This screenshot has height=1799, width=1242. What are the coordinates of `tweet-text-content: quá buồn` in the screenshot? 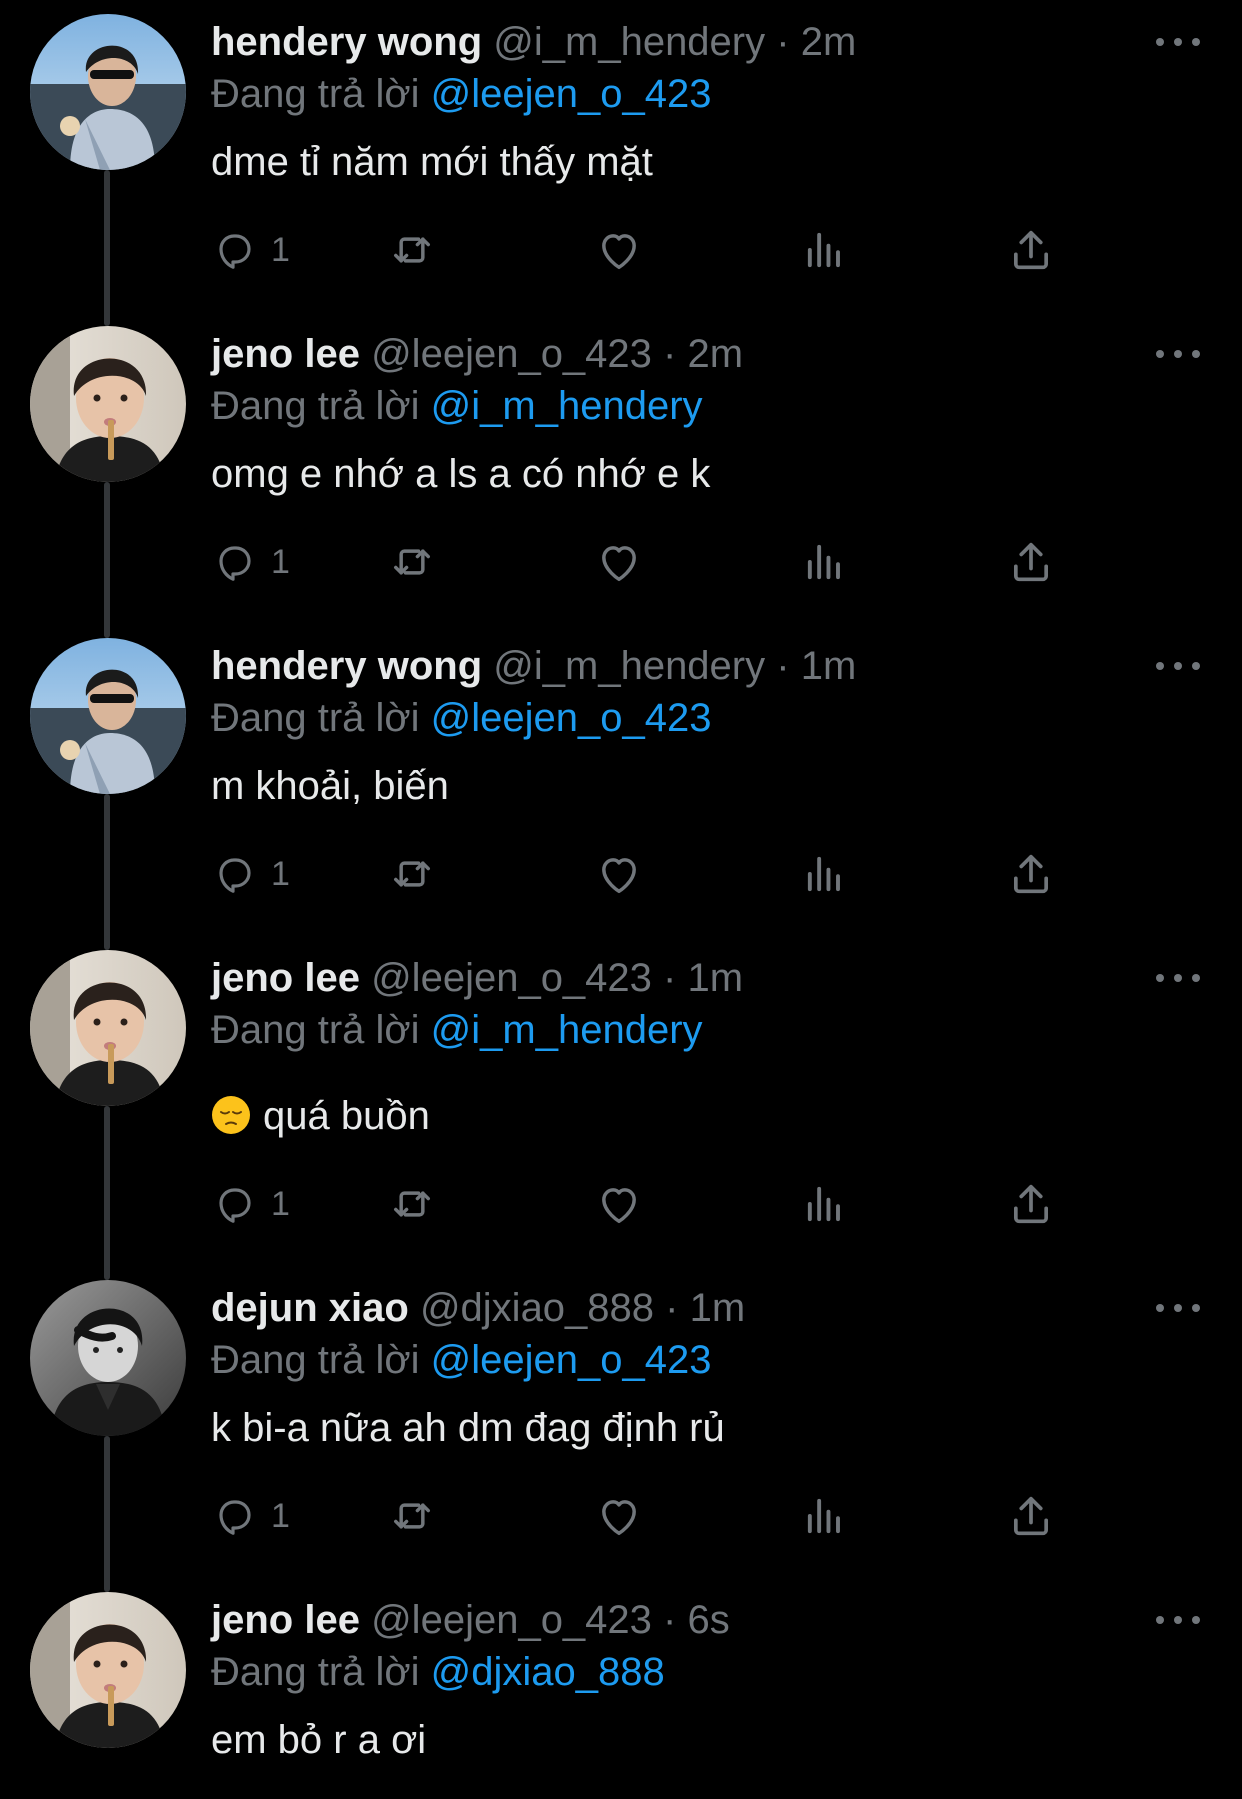 It's located at (346, 1116).